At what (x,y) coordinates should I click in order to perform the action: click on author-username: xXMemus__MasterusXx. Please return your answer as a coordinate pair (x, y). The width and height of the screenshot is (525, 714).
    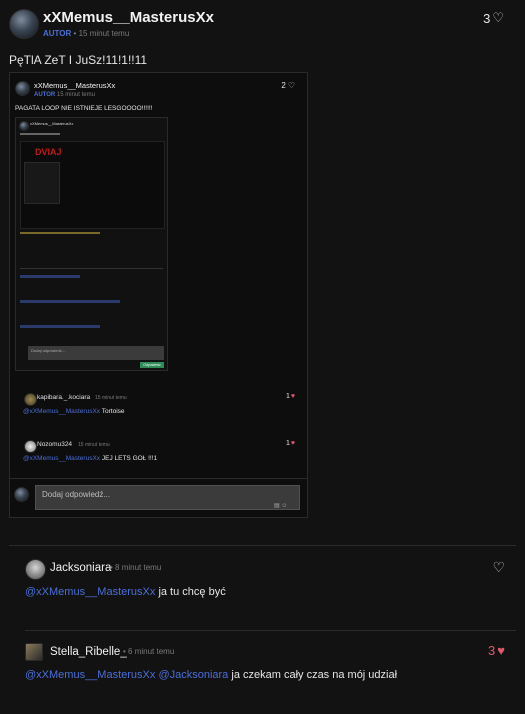
    Looking at the image, I should click on (128, 17).